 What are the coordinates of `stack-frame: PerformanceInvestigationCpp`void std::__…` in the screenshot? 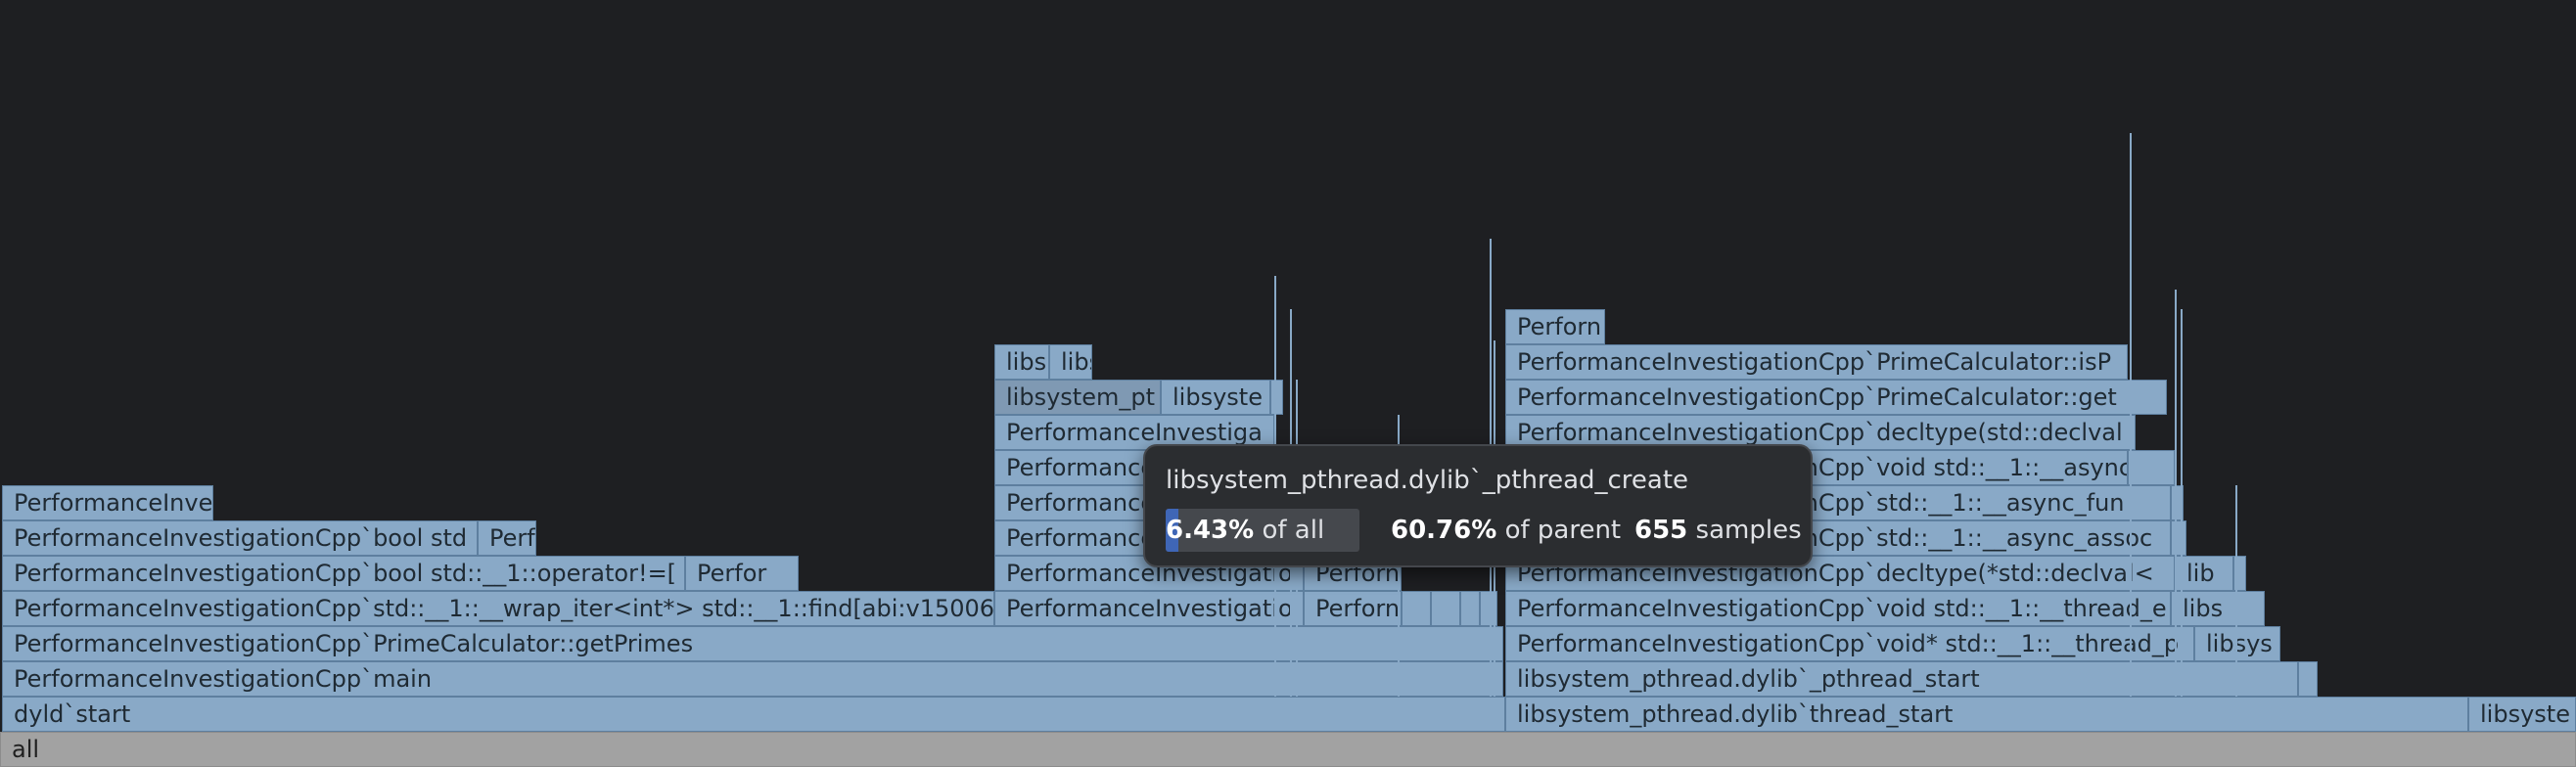 It's located at (1838, 609).